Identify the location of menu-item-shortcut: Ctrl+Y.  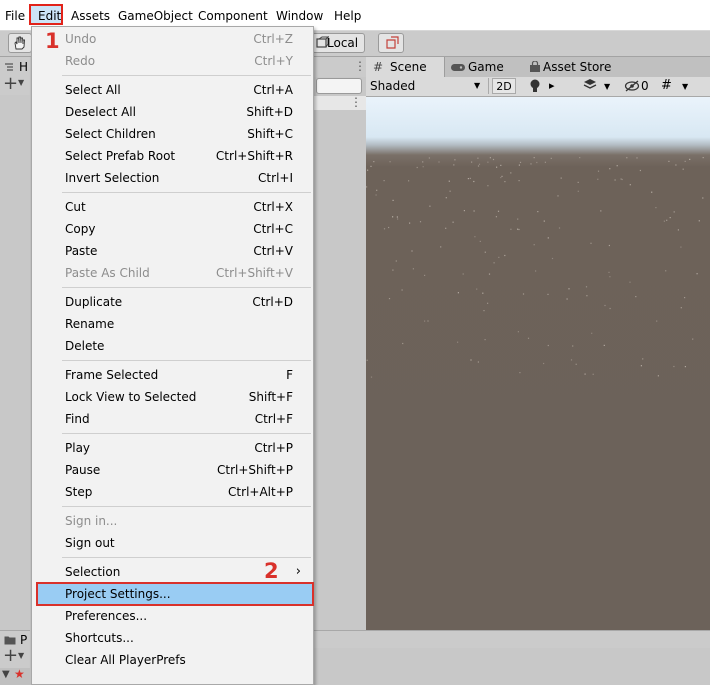
(273, 61).